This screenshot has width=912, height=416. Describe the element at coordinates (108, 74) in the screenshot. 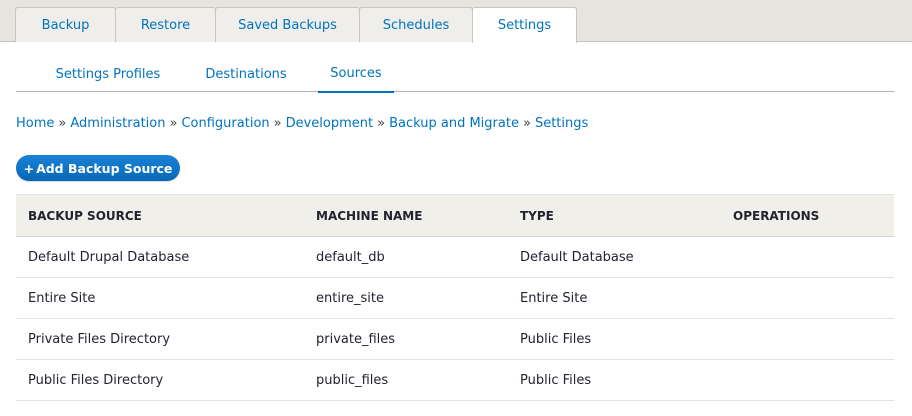

I see `subtab-settings-profiles: Settings Profiles` at that location.